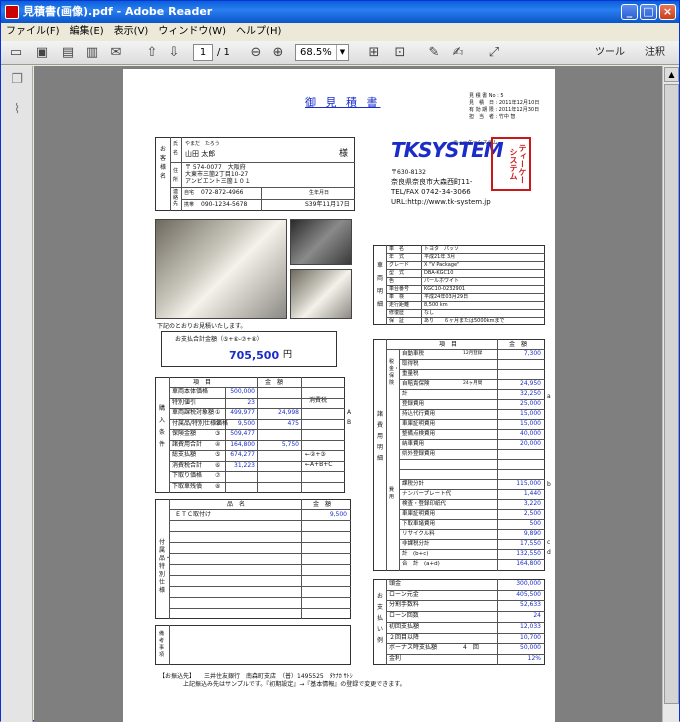  I want to click on chevron-down-icon: ▼, so click(342, 52).